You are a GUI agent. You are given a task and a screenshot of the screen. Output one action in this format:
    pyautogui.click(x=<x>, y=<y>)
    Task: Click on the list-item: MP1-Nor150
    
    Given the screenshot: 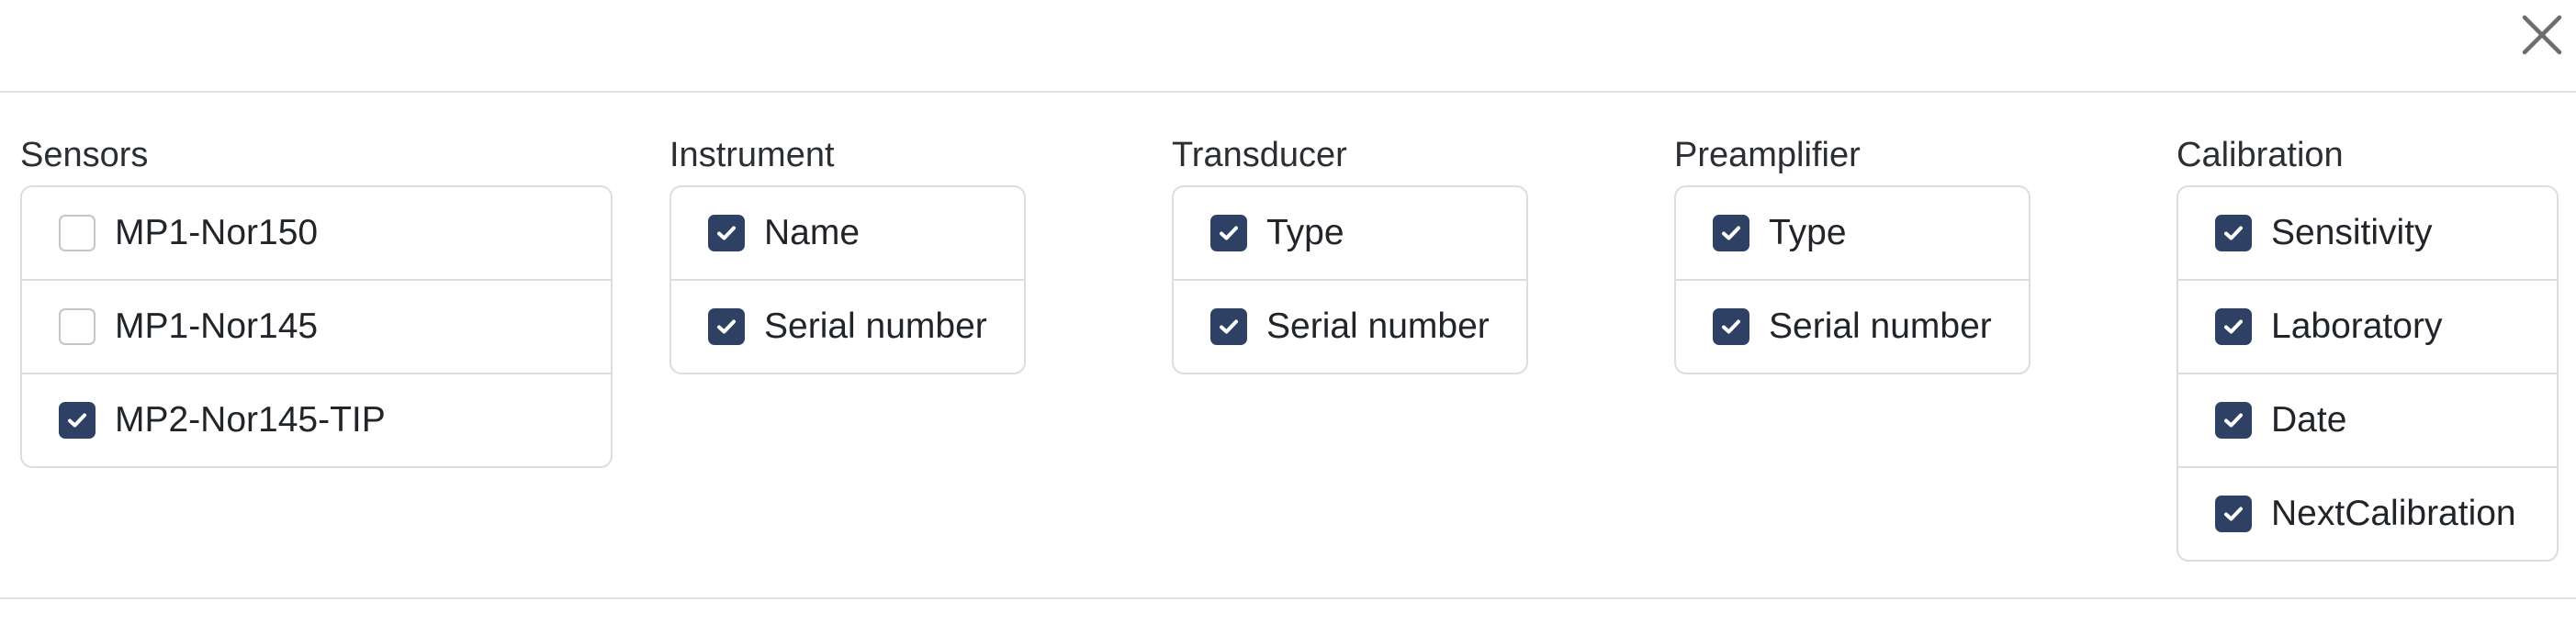 What is the action you would take?
    pyautogui.click(x=316, y=233)
    